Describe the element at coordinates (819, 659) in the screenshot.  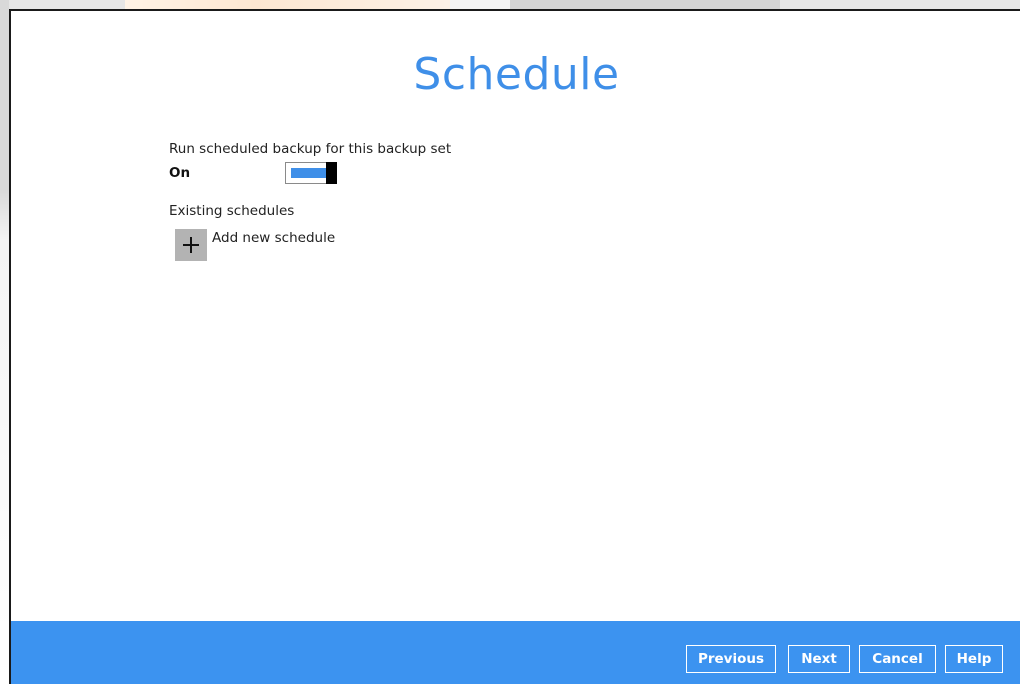
I see `next-button: Next` at that location.